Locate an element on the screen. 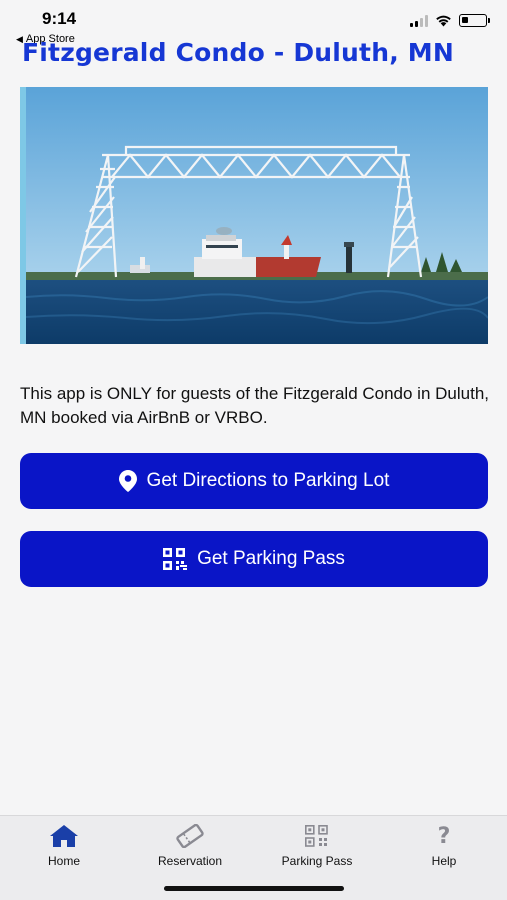 This screenshot has width=507, height=900. home-indicator is located at coordinates (254, 888).